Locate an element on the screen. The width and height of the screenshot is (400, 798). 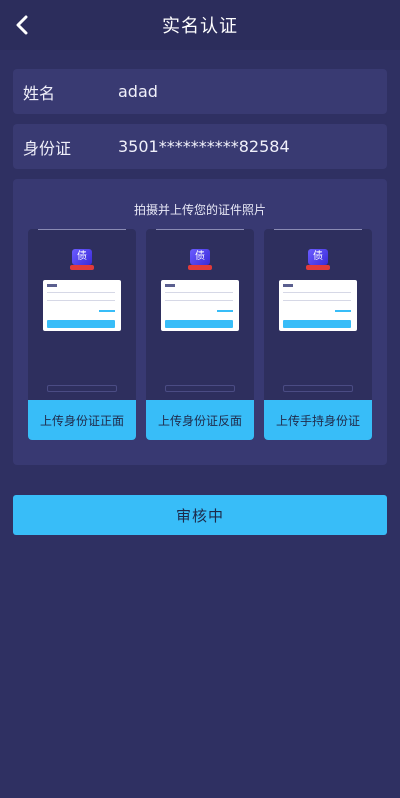
upload-card-back: 债 上传身份证反面 is located at coordinates (200, 334).